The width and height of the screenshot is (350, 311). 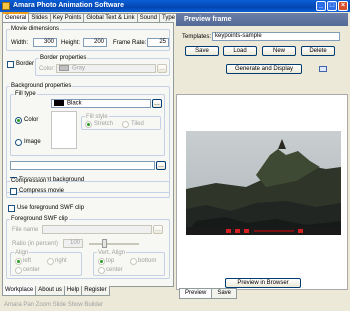 What do you see at coordinates (35, 244) in the screenshot?
I see `ratio-label: Ratio (in percent)` at bounding box center [35, 244].